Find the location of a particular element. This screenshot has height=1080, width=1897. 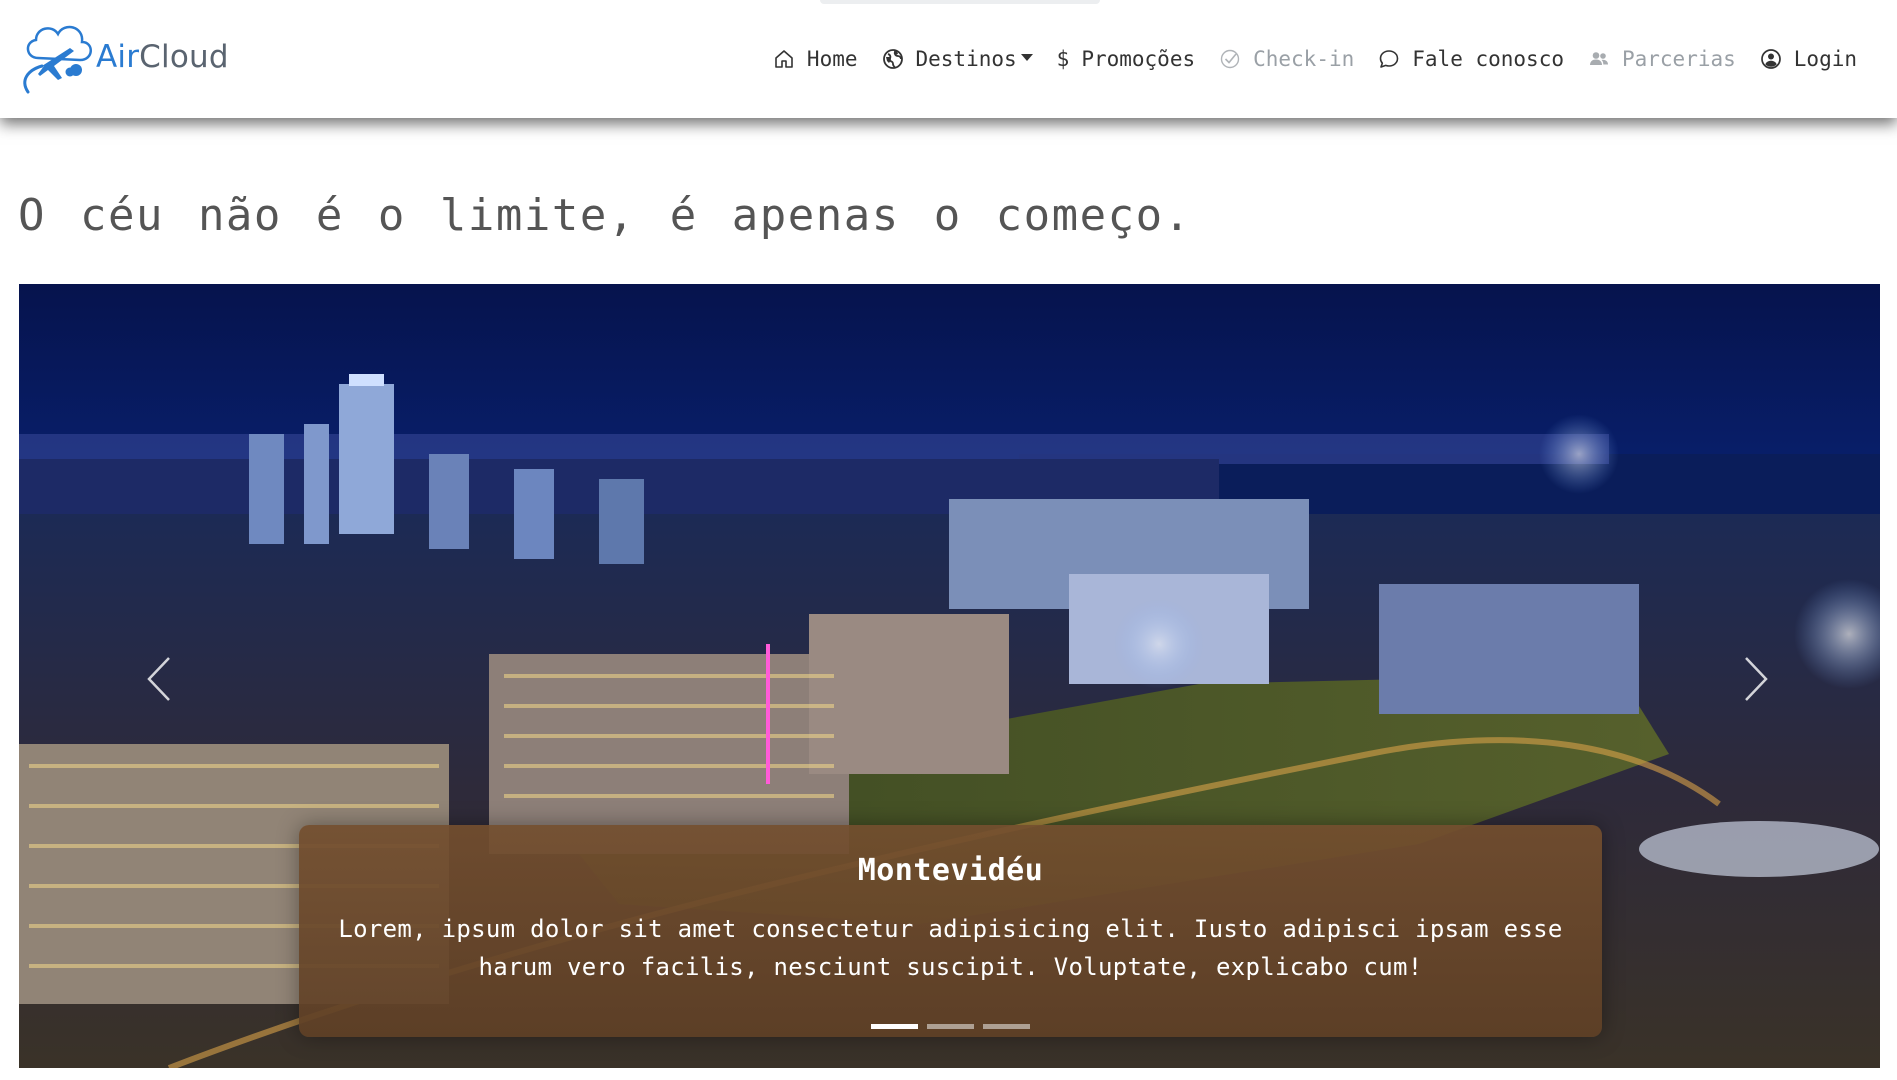

carousel-next-button is located at coordinates (1756, 679).